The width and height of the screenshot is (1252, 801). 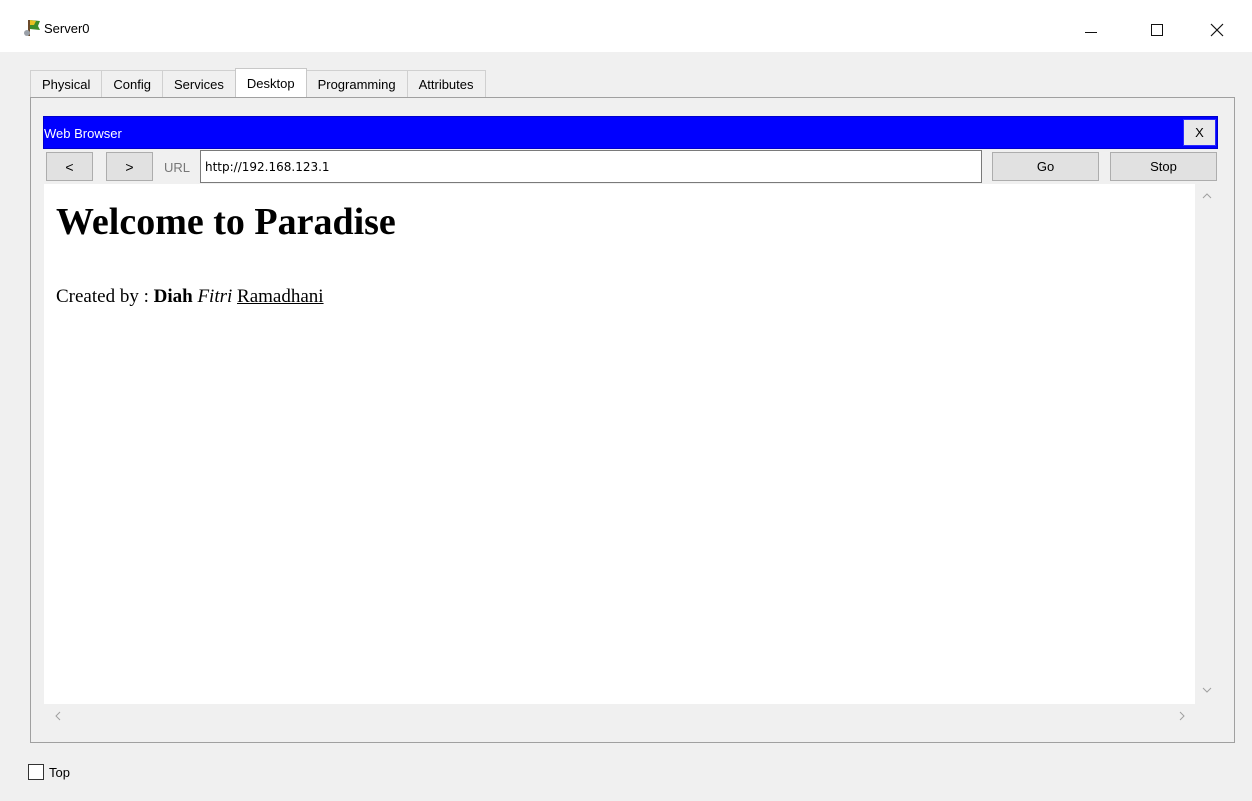 I want to click on tab-config: Config, so click(x=132, y=84).